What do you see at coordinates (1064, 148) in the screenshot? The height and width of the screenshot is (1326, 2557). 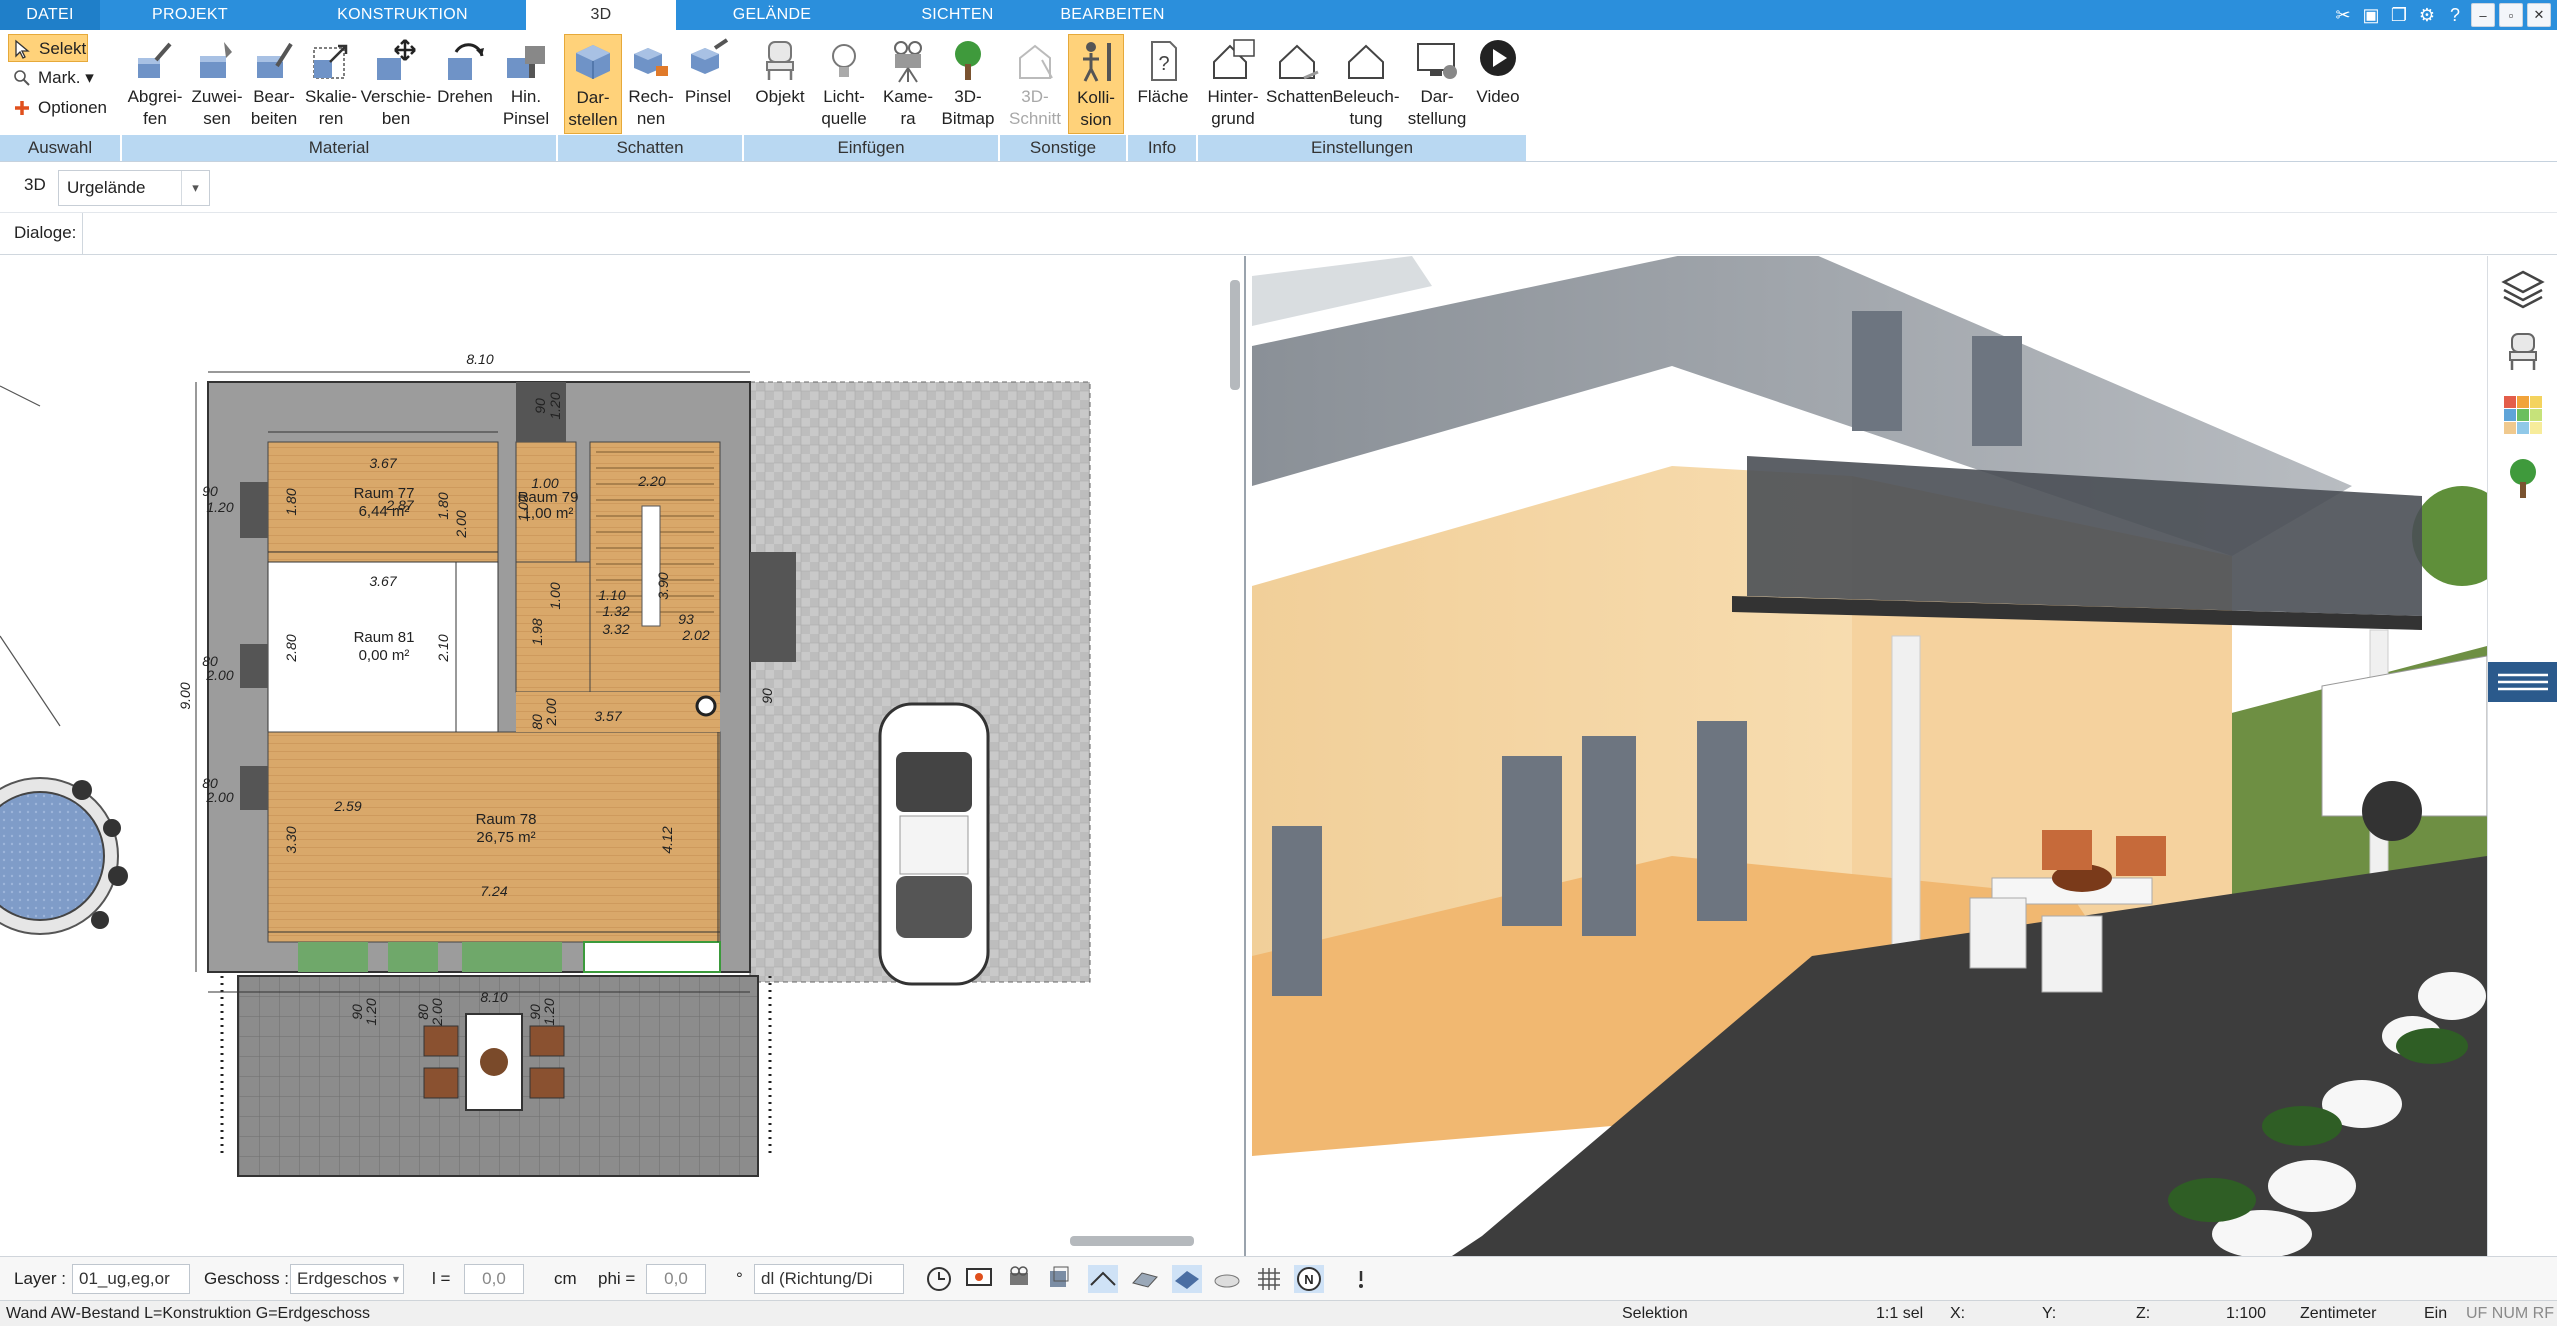 I see `group-sonstige: Sonstige` at bounding box center [1064, 148].